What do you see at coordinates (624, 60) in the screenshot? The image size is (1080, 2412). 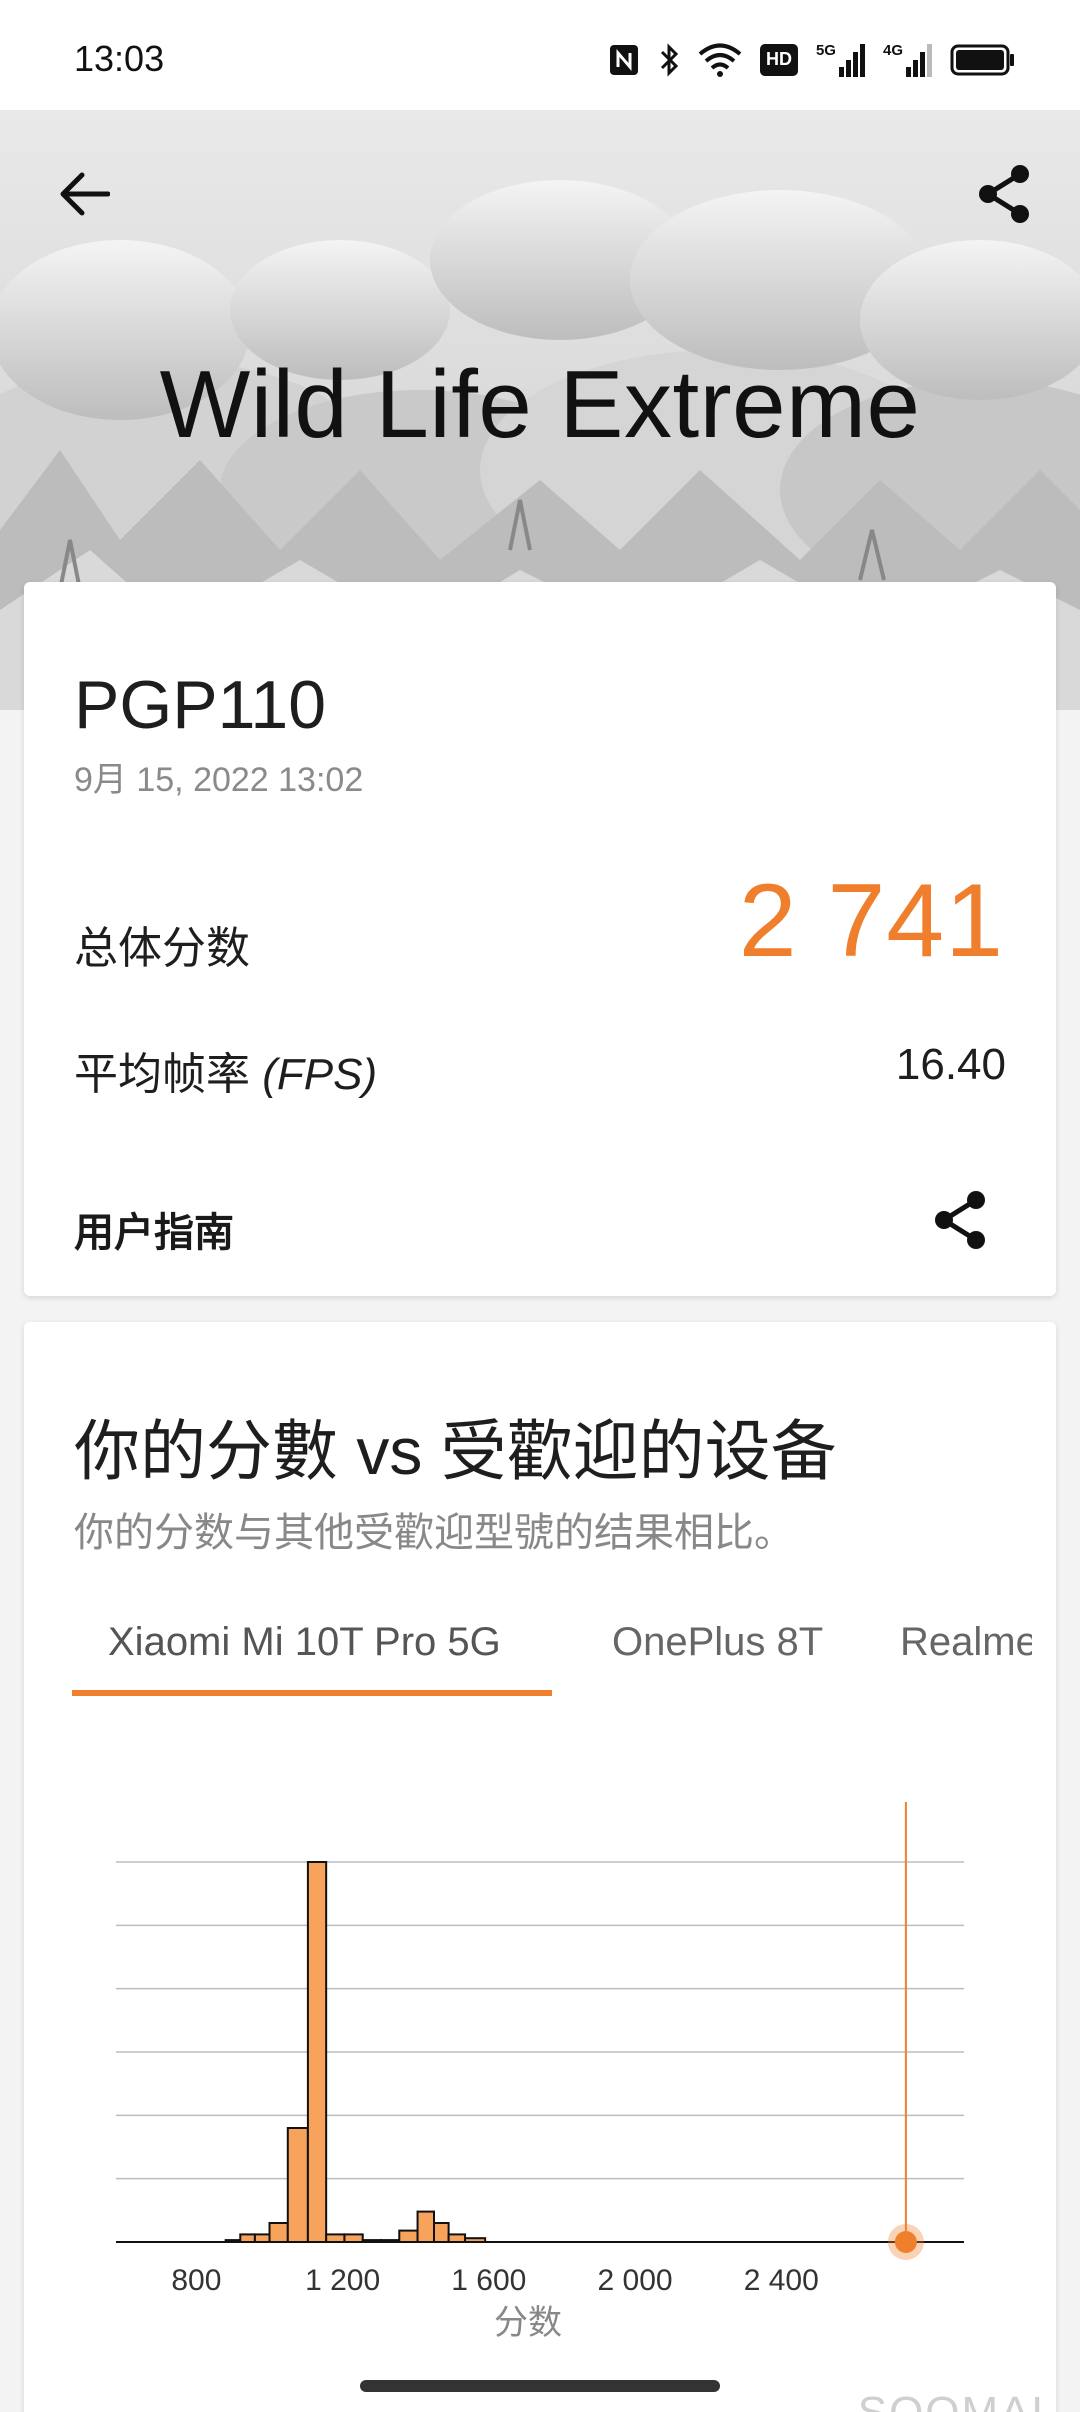 I see `nfc-icon` at bounding box center [624, 60].